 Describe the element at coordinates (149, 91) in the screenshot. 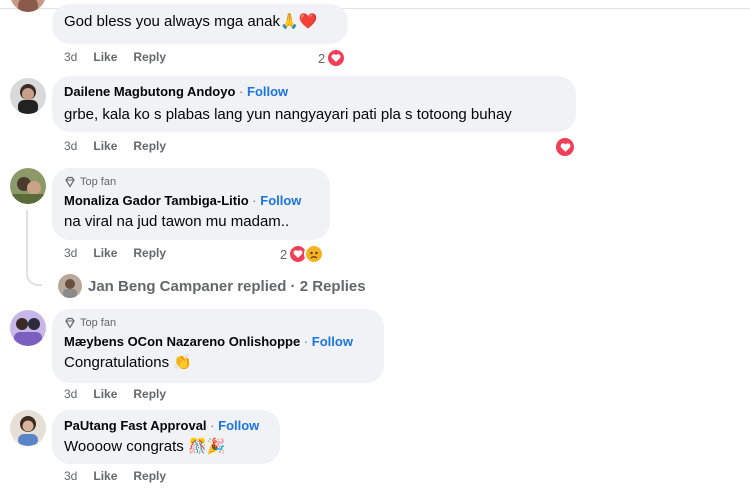

I see `author-name: Dailene Magbutong Andoyo` at that location.